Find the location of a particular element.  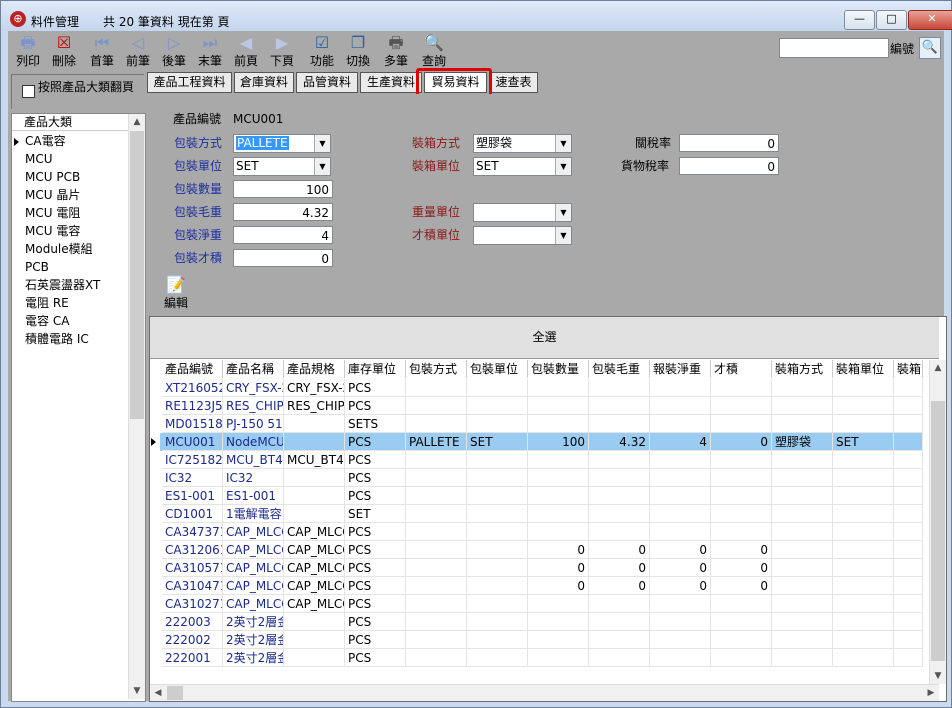

category-item: Module模組 is located at coordinates (70, 249).